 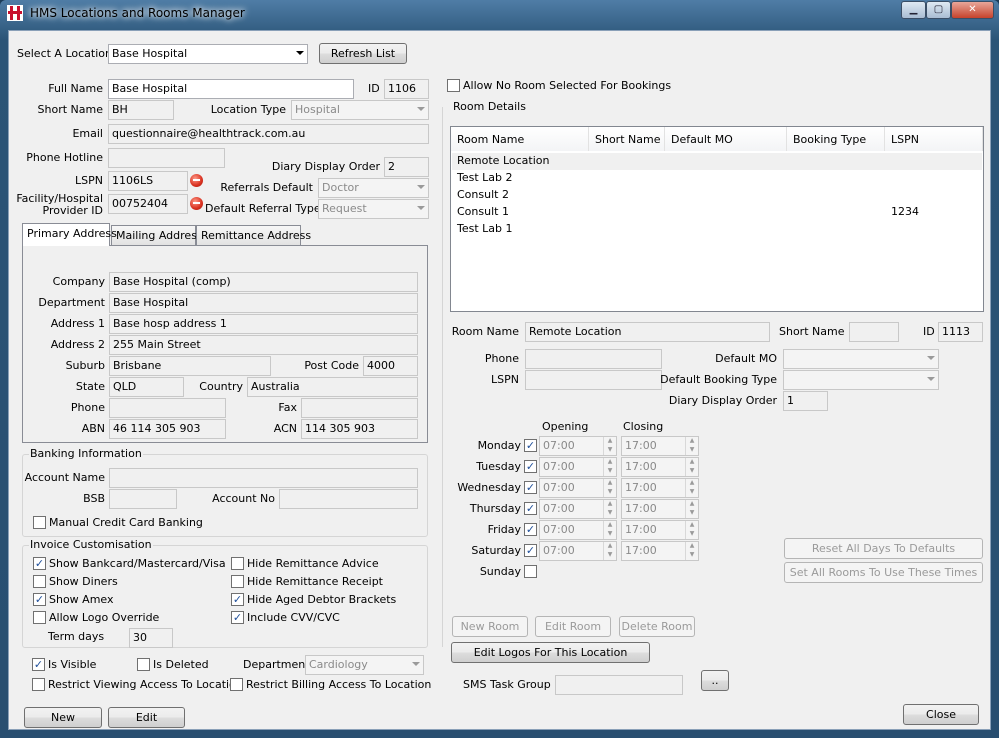 What do you see at coordinates (883, 572) in the screenshot?
I see `set-all-rooms-button: Set All Rooms To Use These Times` at bounding box center [883, 572].